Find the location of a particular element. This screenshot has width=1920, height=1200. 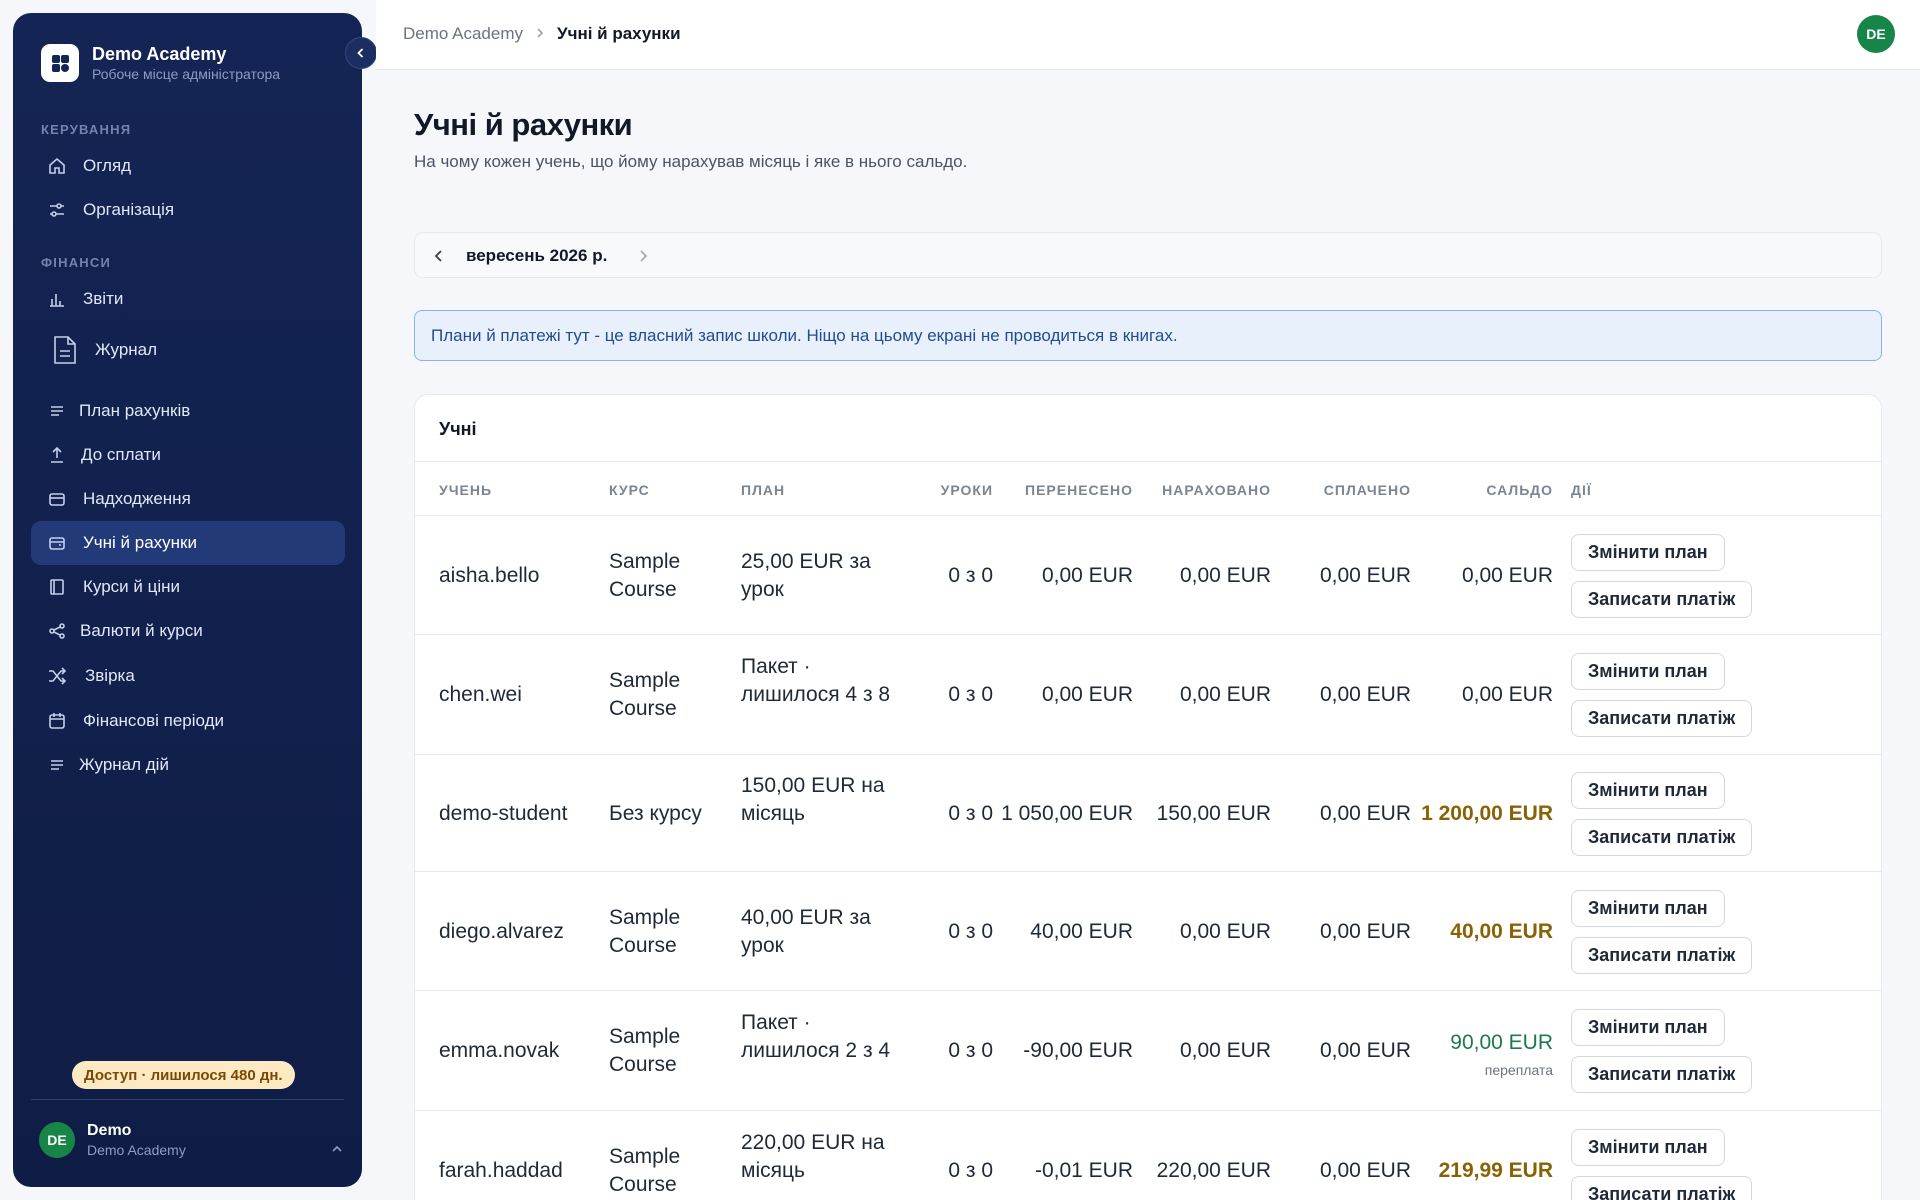

page-title: Учні й рахунки is located at coordinates (523, 124).